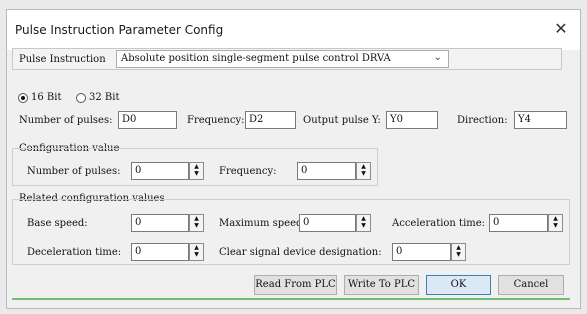 The width and height of the screenshot is (587, 314). I want to click on max-speed-label: Maximum speed:, so click(262, 223).